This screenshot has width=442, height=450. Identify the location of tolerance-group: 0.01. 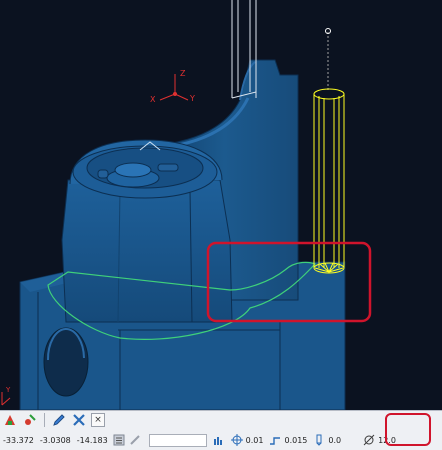
(247, 440).